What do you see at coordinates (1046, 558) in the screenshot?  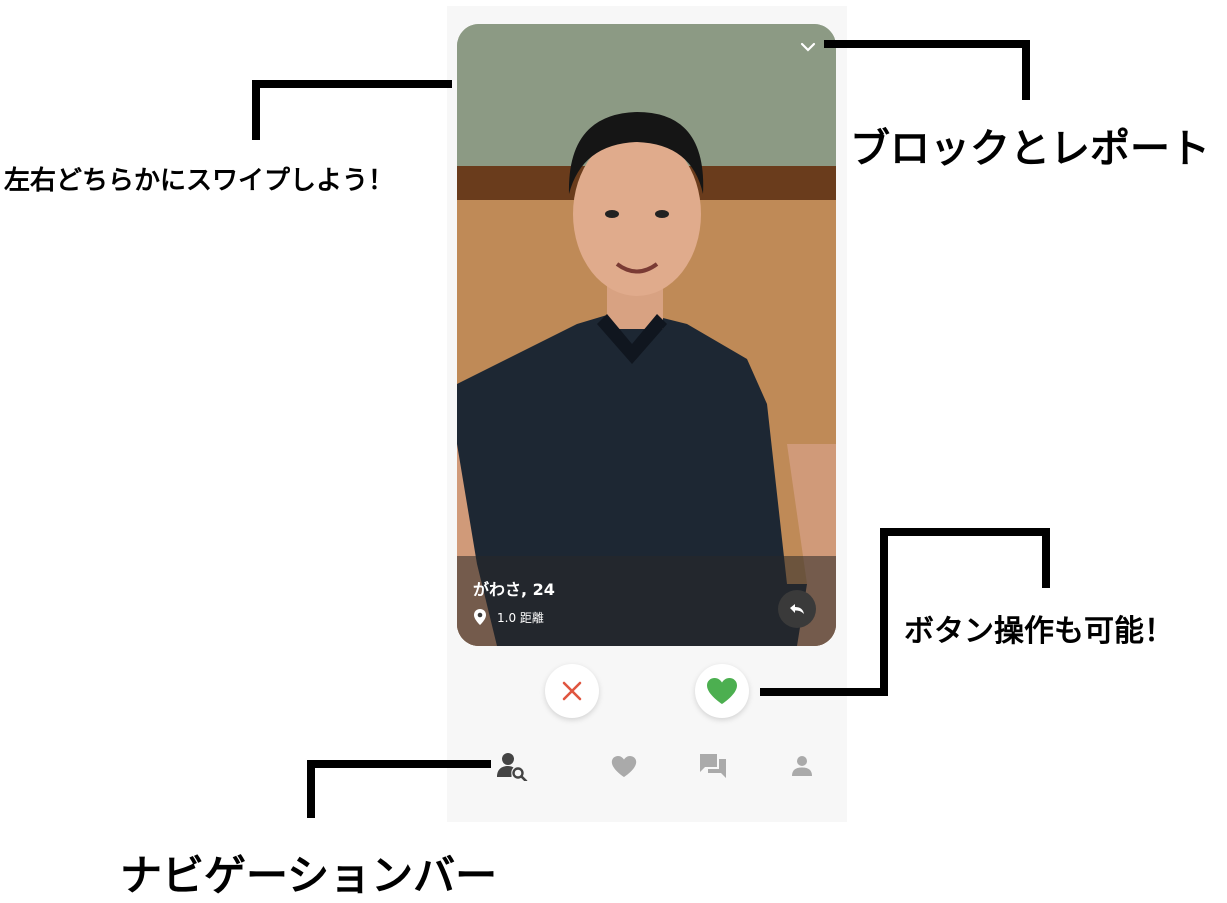 I see `callout-line-buttons-drop` at bounding box center [1046, 558].